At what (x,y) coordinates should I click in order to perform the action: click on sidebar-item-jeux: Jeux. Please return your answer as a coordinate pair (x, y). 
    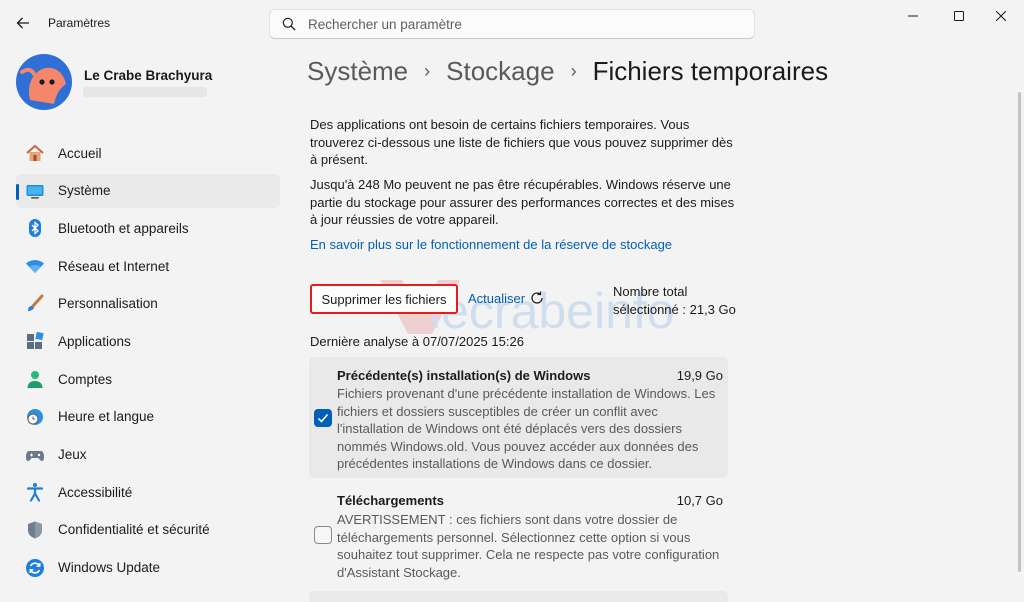
    Looking at the image, I should click on (148, 455).